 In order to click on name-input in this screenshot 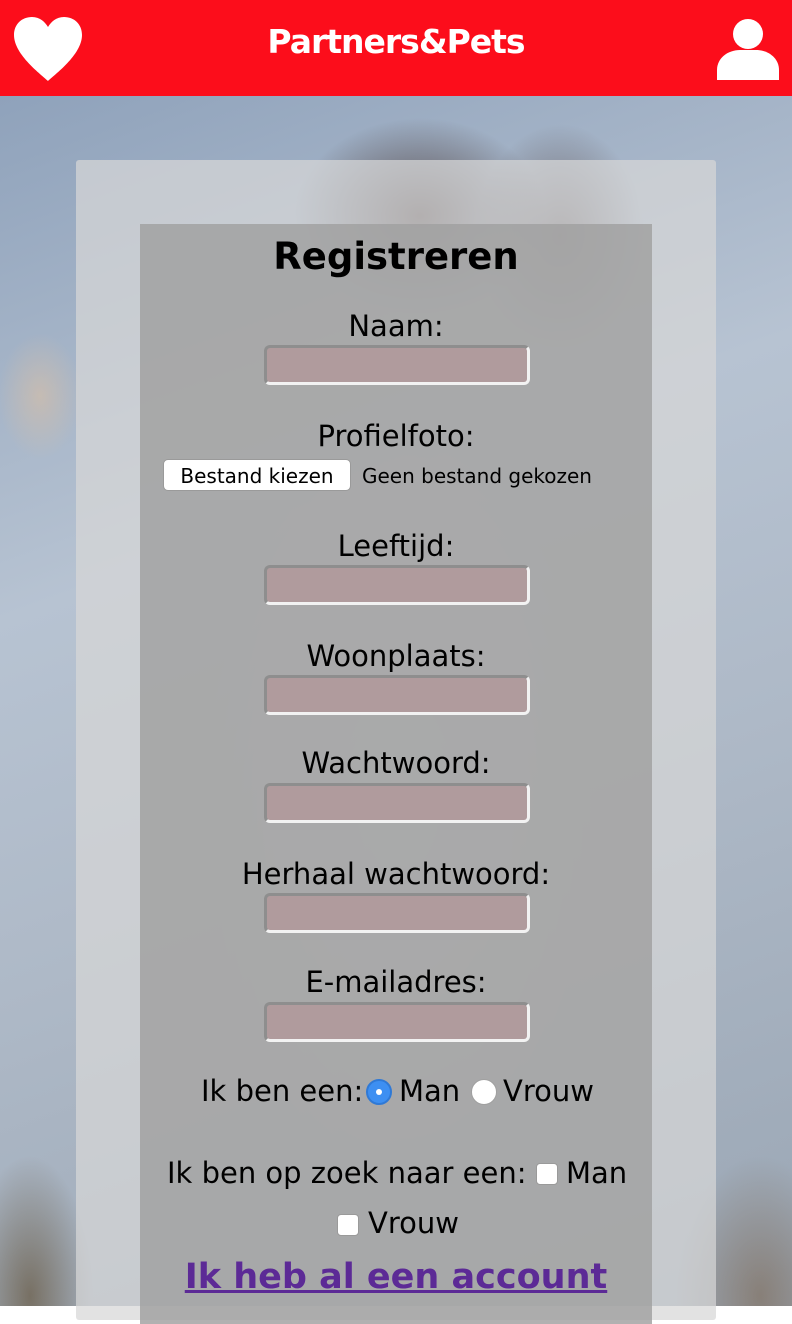, I will do `click(397, 365)`.